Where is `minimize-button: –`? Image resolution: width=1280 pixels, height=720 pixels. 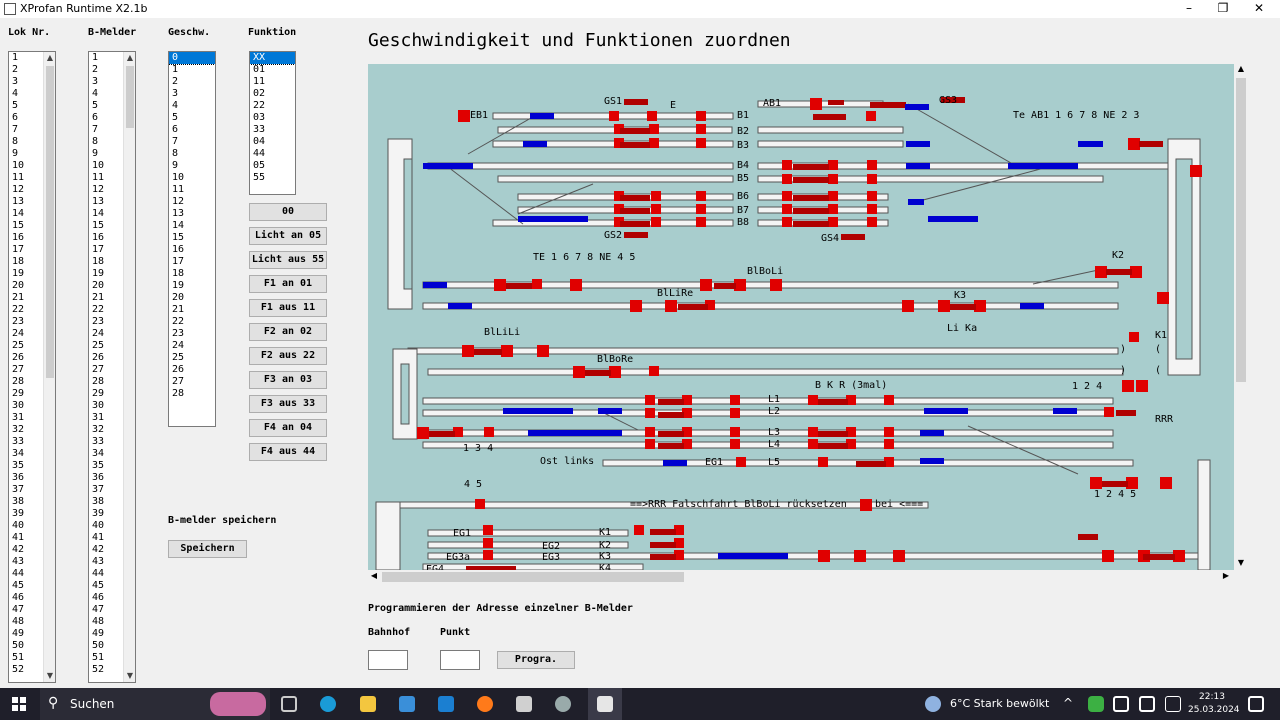 minimize-button: – is located at coordinates (1189, 9).